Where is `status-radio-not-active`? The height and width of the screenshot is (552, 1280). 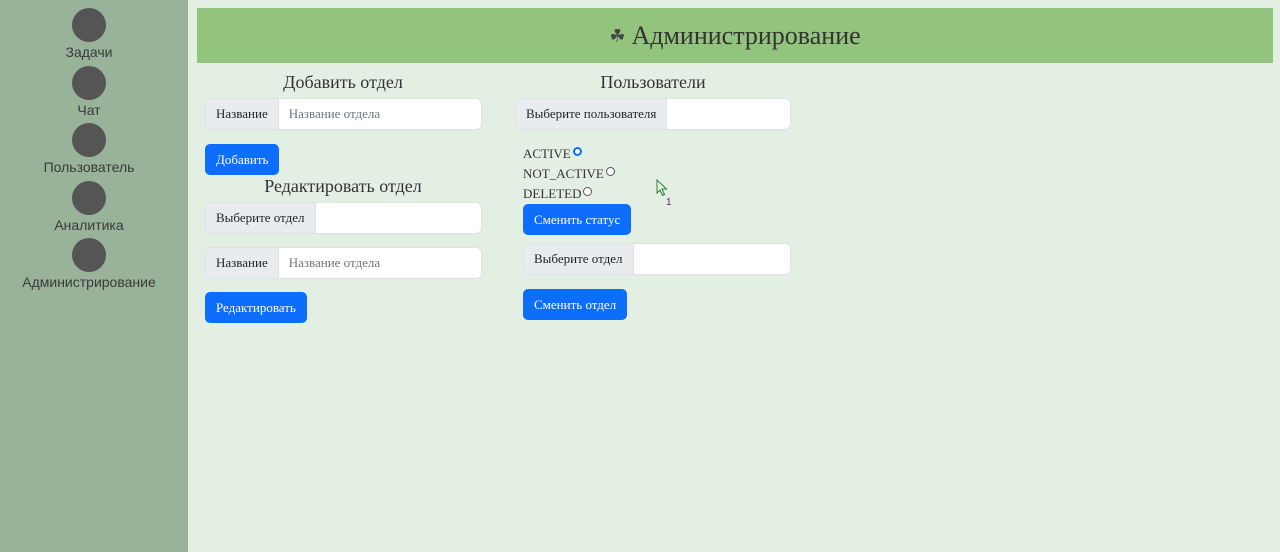
status-radio-not-active is located at coordinates (610, 171).